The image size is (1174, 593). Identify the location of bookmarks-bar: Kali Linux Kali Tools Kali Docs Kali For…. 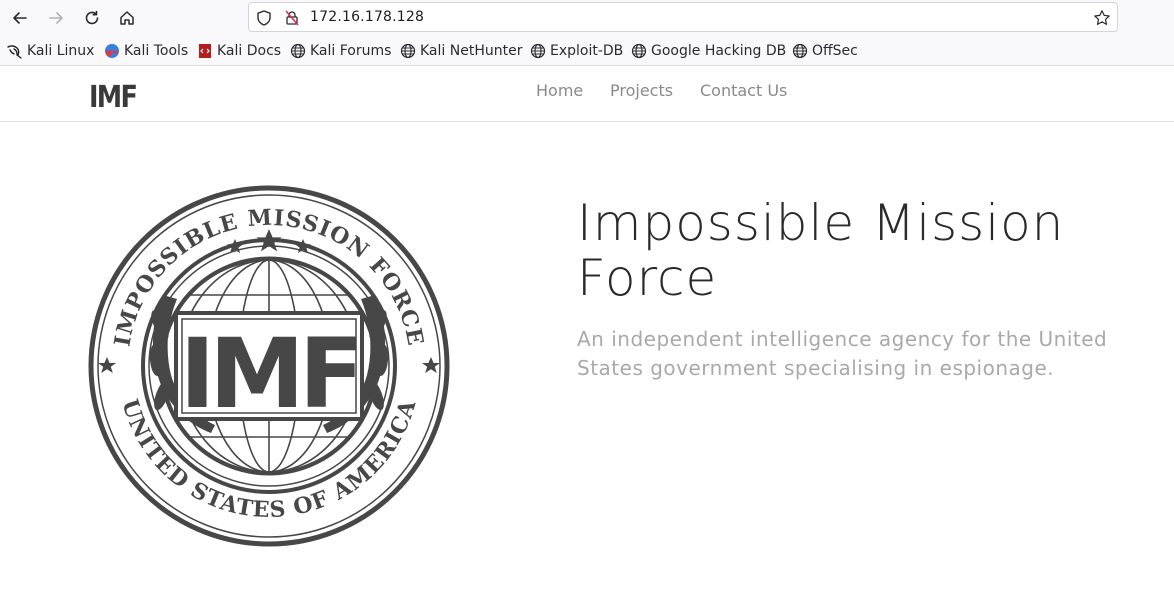
(587, 51).